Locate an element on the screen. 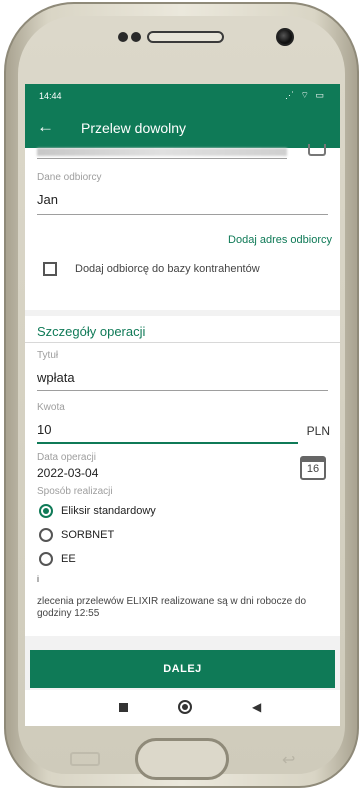 Image resolution: width=363 pixels, height=792 pixels. amount-field: 10 is located at coordinates (44, 429).